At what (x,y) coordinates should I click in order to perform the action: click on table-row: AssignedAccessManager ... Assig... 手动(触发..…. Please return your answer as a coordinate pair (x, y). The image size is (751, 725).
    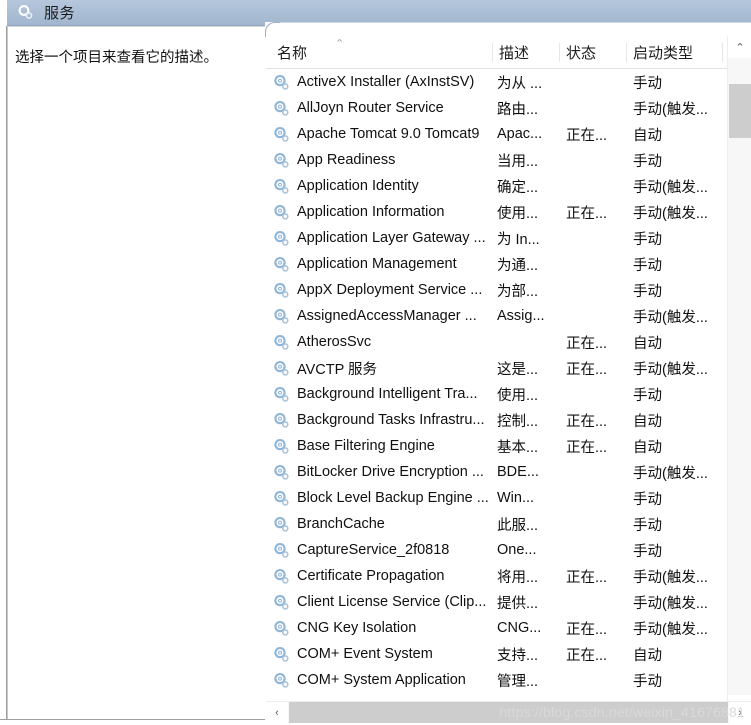
    Looking at the image, I should click on (496, 316).